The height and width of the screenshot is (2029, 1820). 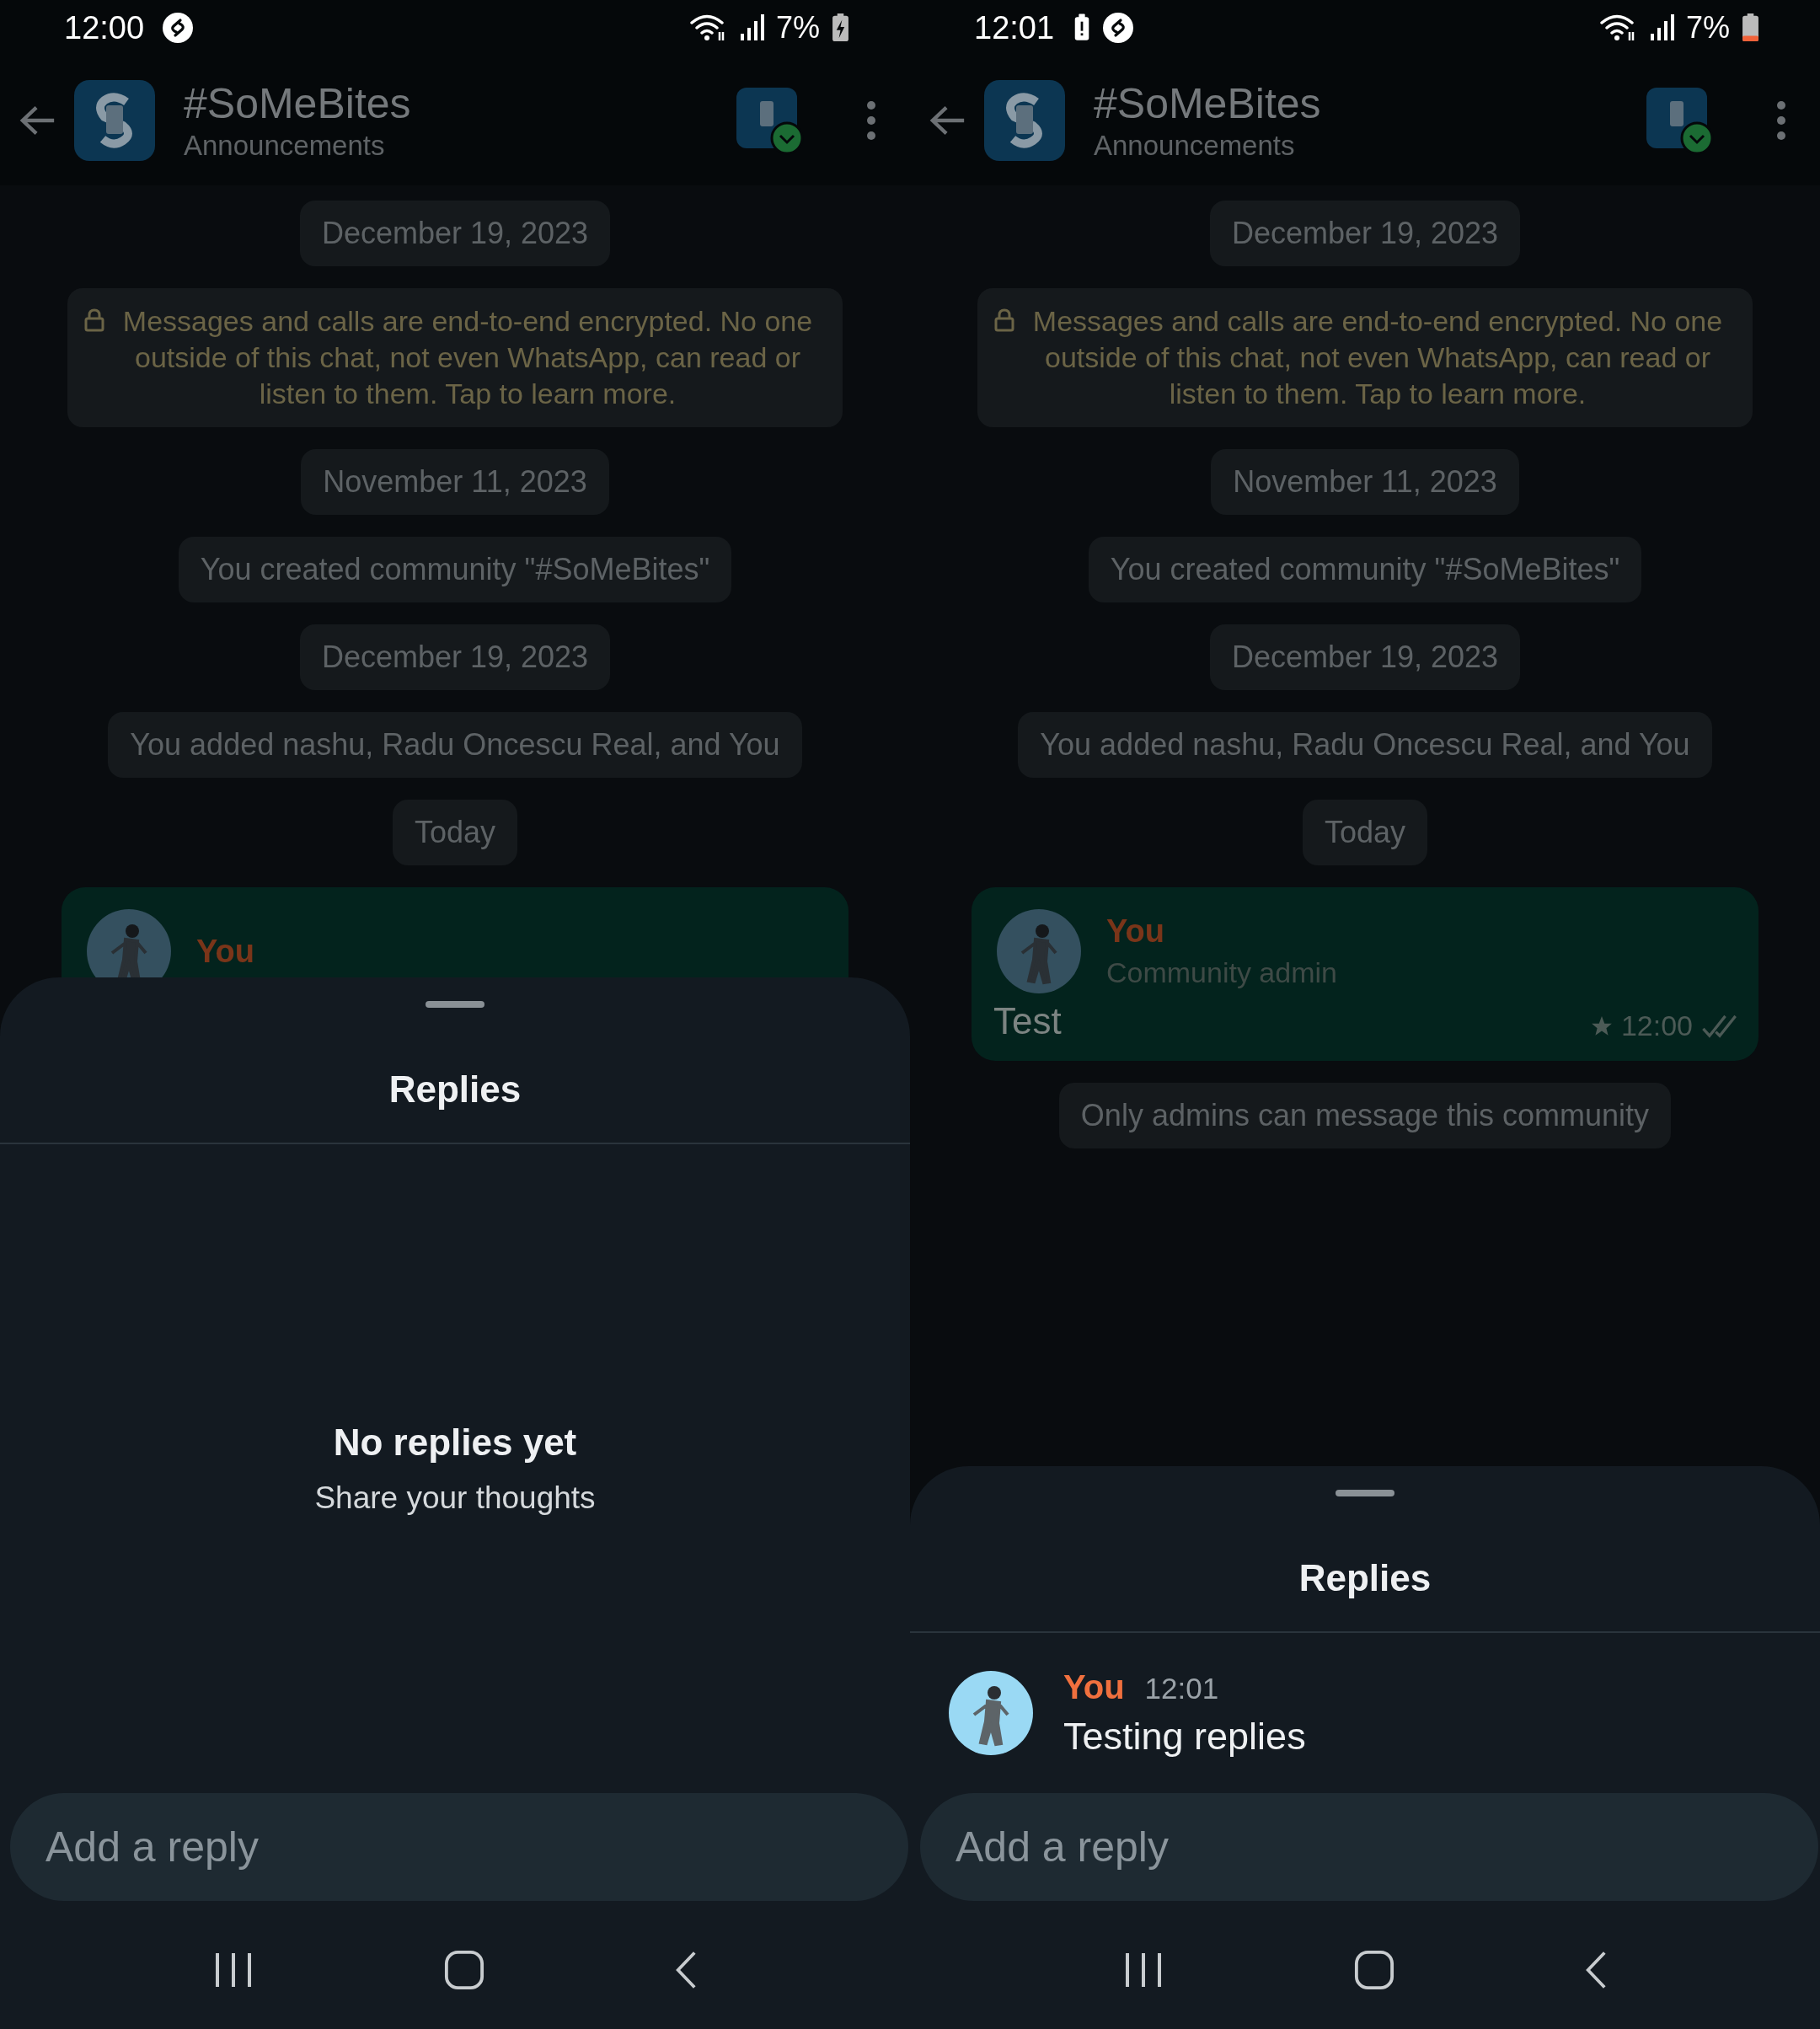 I want to click on sender-role: Community admin, so click(x=1221, y=973).